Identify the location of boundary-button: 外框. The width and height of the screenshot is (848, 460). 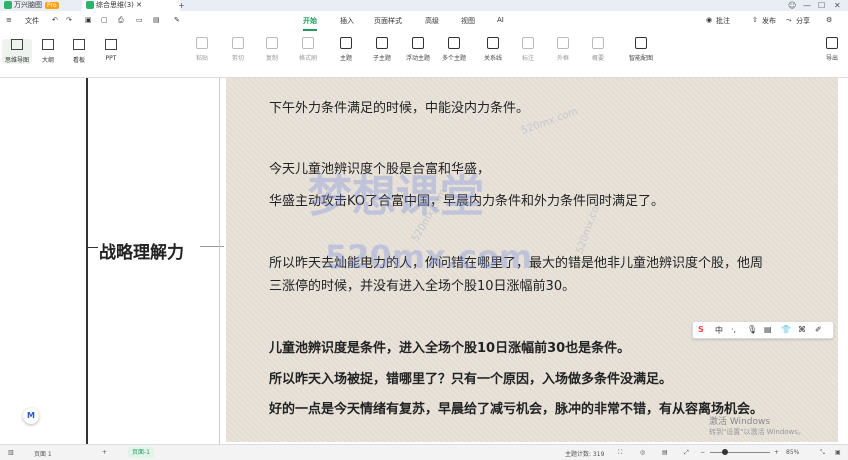
(563, 49).